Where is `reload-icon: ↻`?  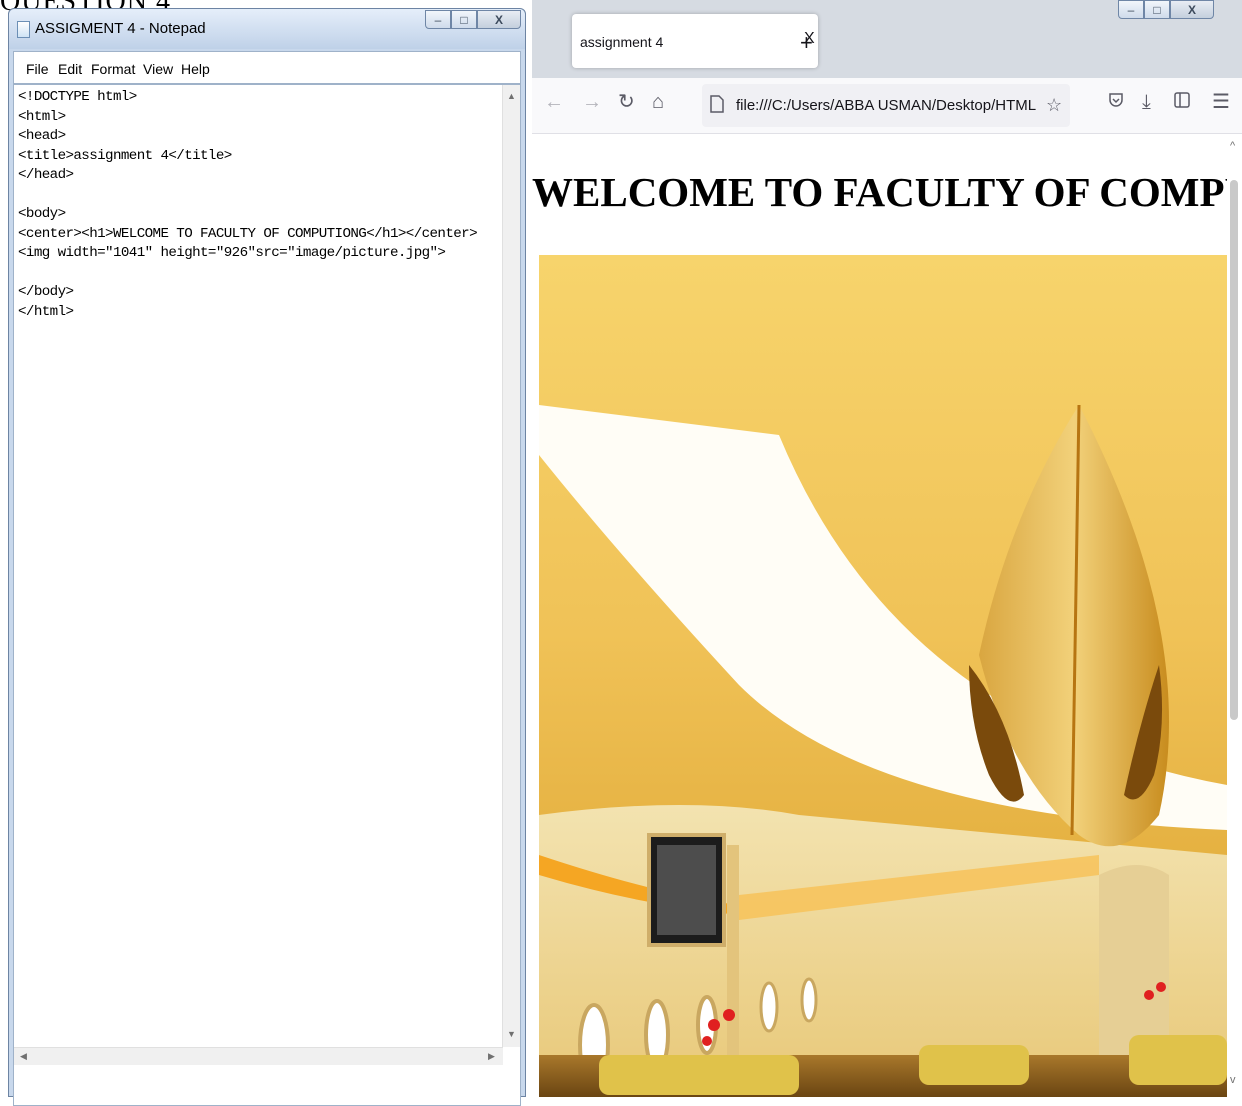
reload-icon: ↻ is located at coordinates (626, 102).